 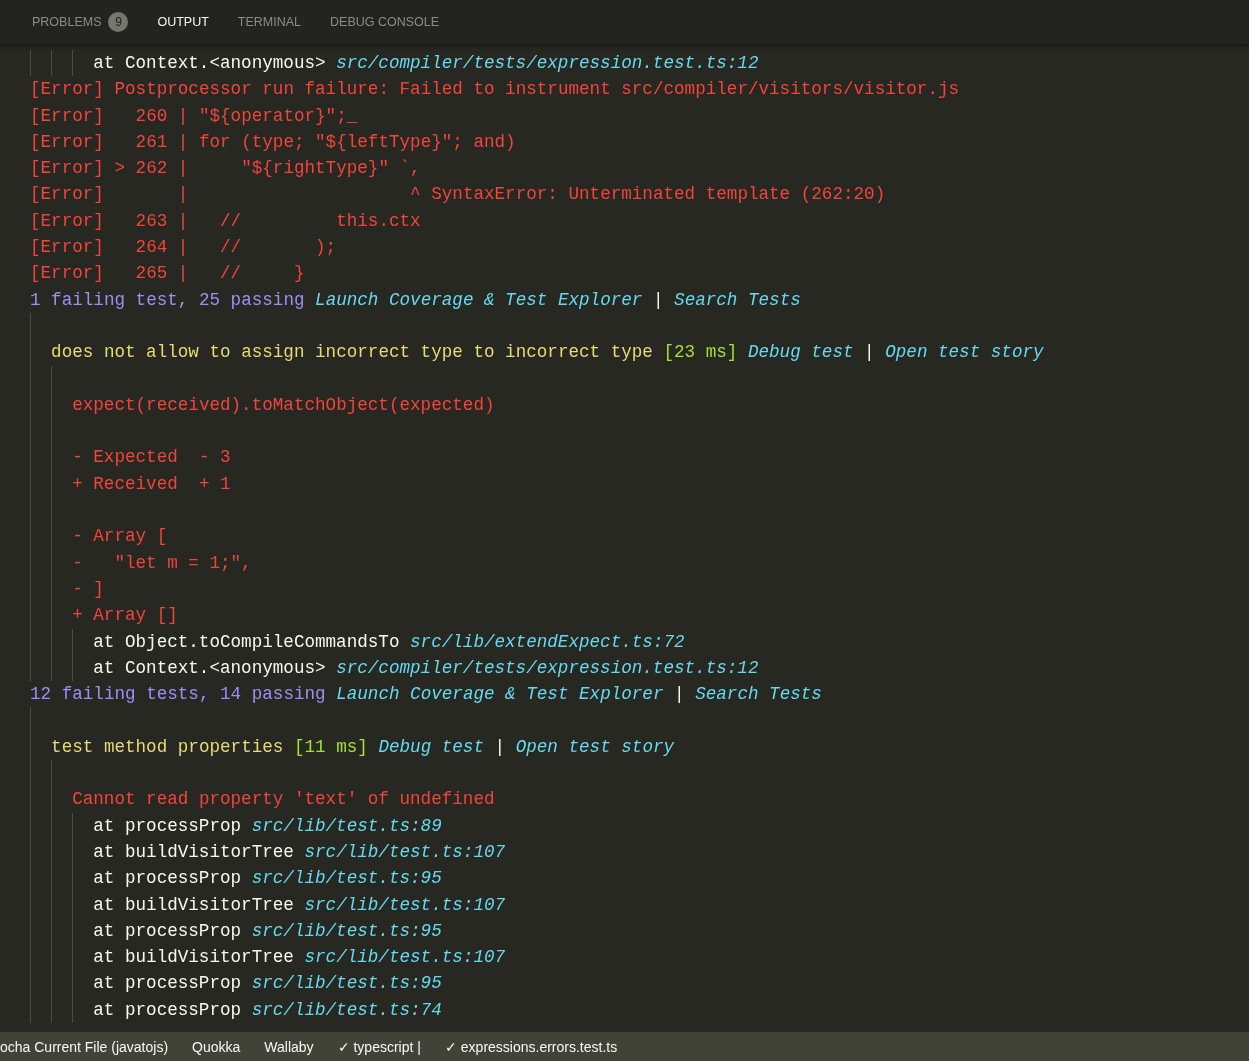 I want to click on error-text: [Error] 264 | // );, so click(x=183, y=247).